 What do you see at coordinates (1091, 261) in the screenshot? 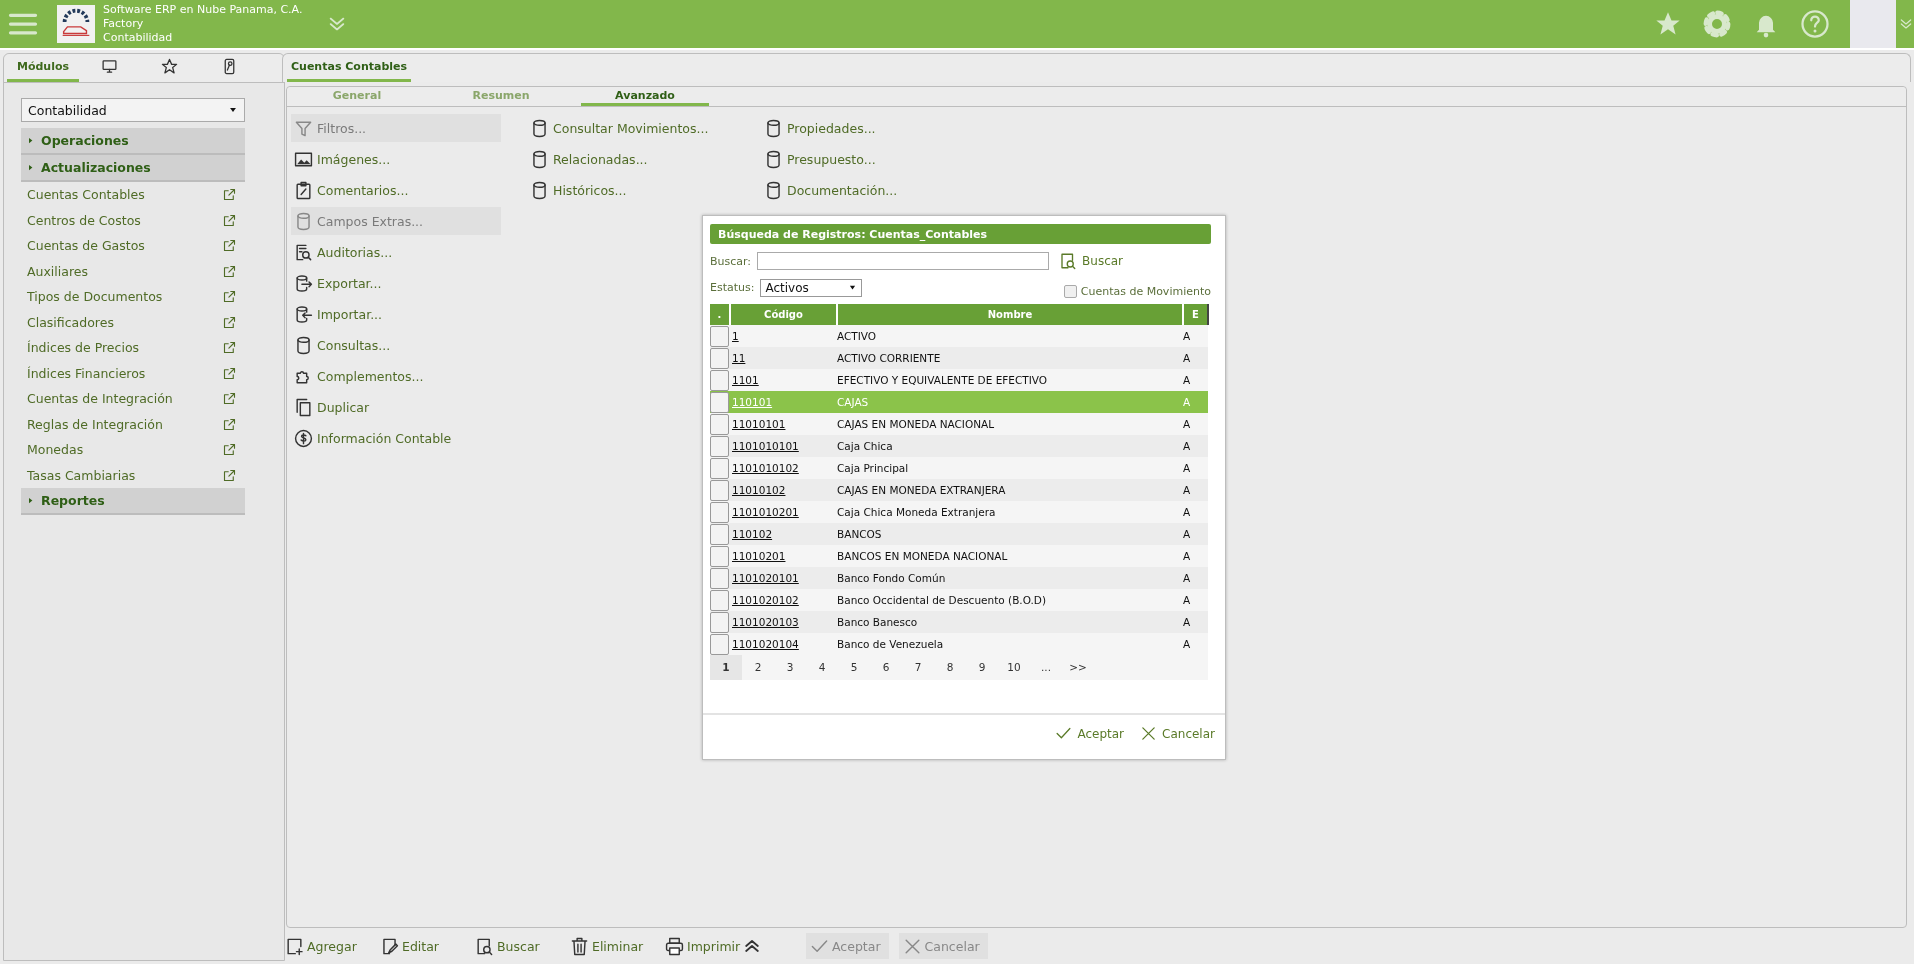
I see `search-button: Buscar` at bounding box center [1091, 261].